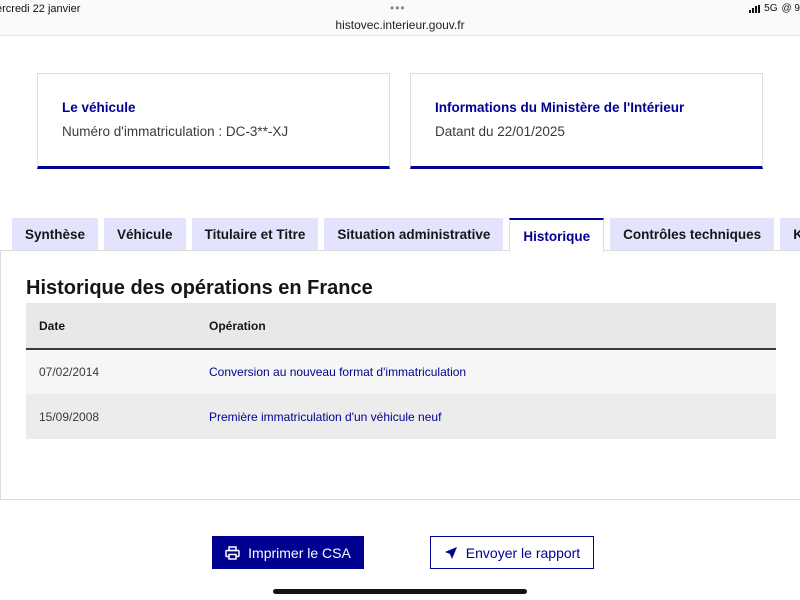 Image resolution: width=800 pixels, height=600 pixels. I want to click on printer-icon, so click(232, 552).